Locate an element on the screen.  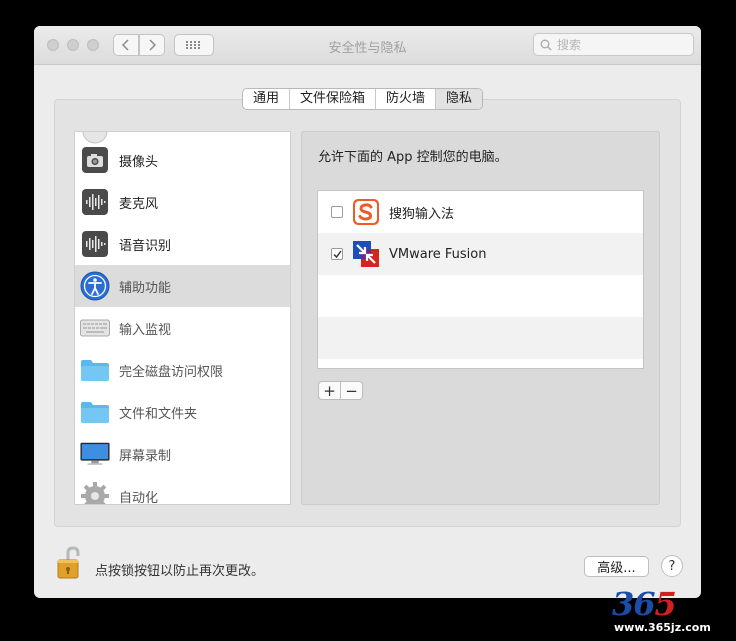
sidebar-item-label: 摄像头 is located at coordinates (139, 162).